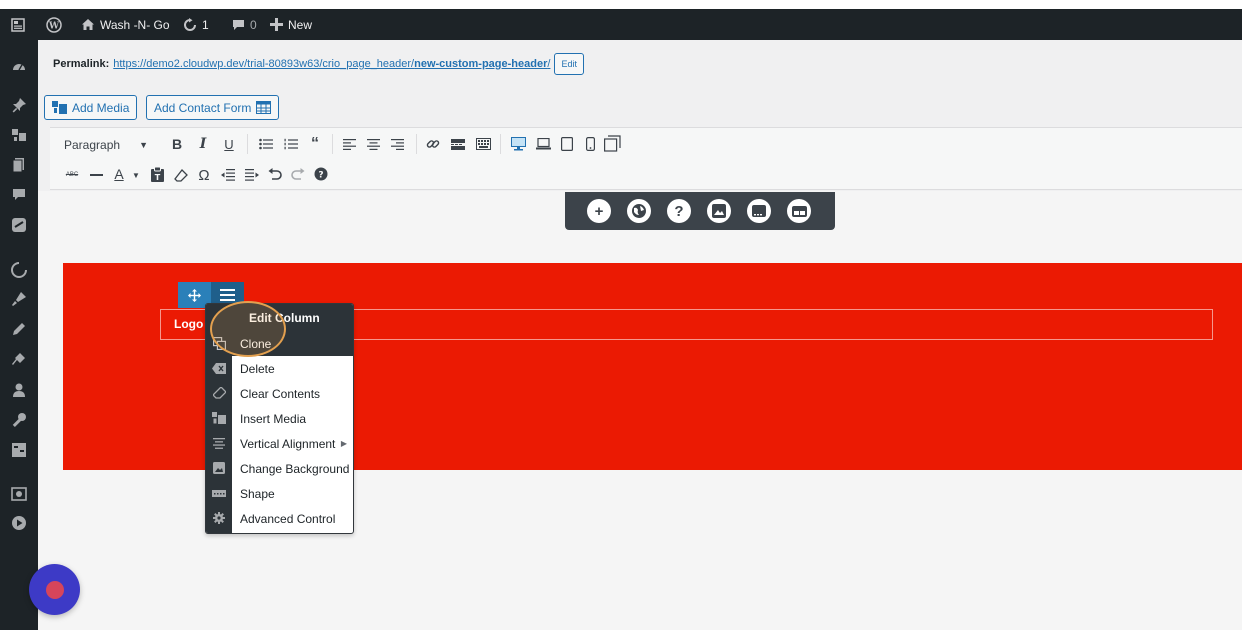 Image resolution: width=1242 pixels, height=630 pixels. Describe the element at coordinates (759, 211) in the screenshot. I see `gallery-icon` at that location.